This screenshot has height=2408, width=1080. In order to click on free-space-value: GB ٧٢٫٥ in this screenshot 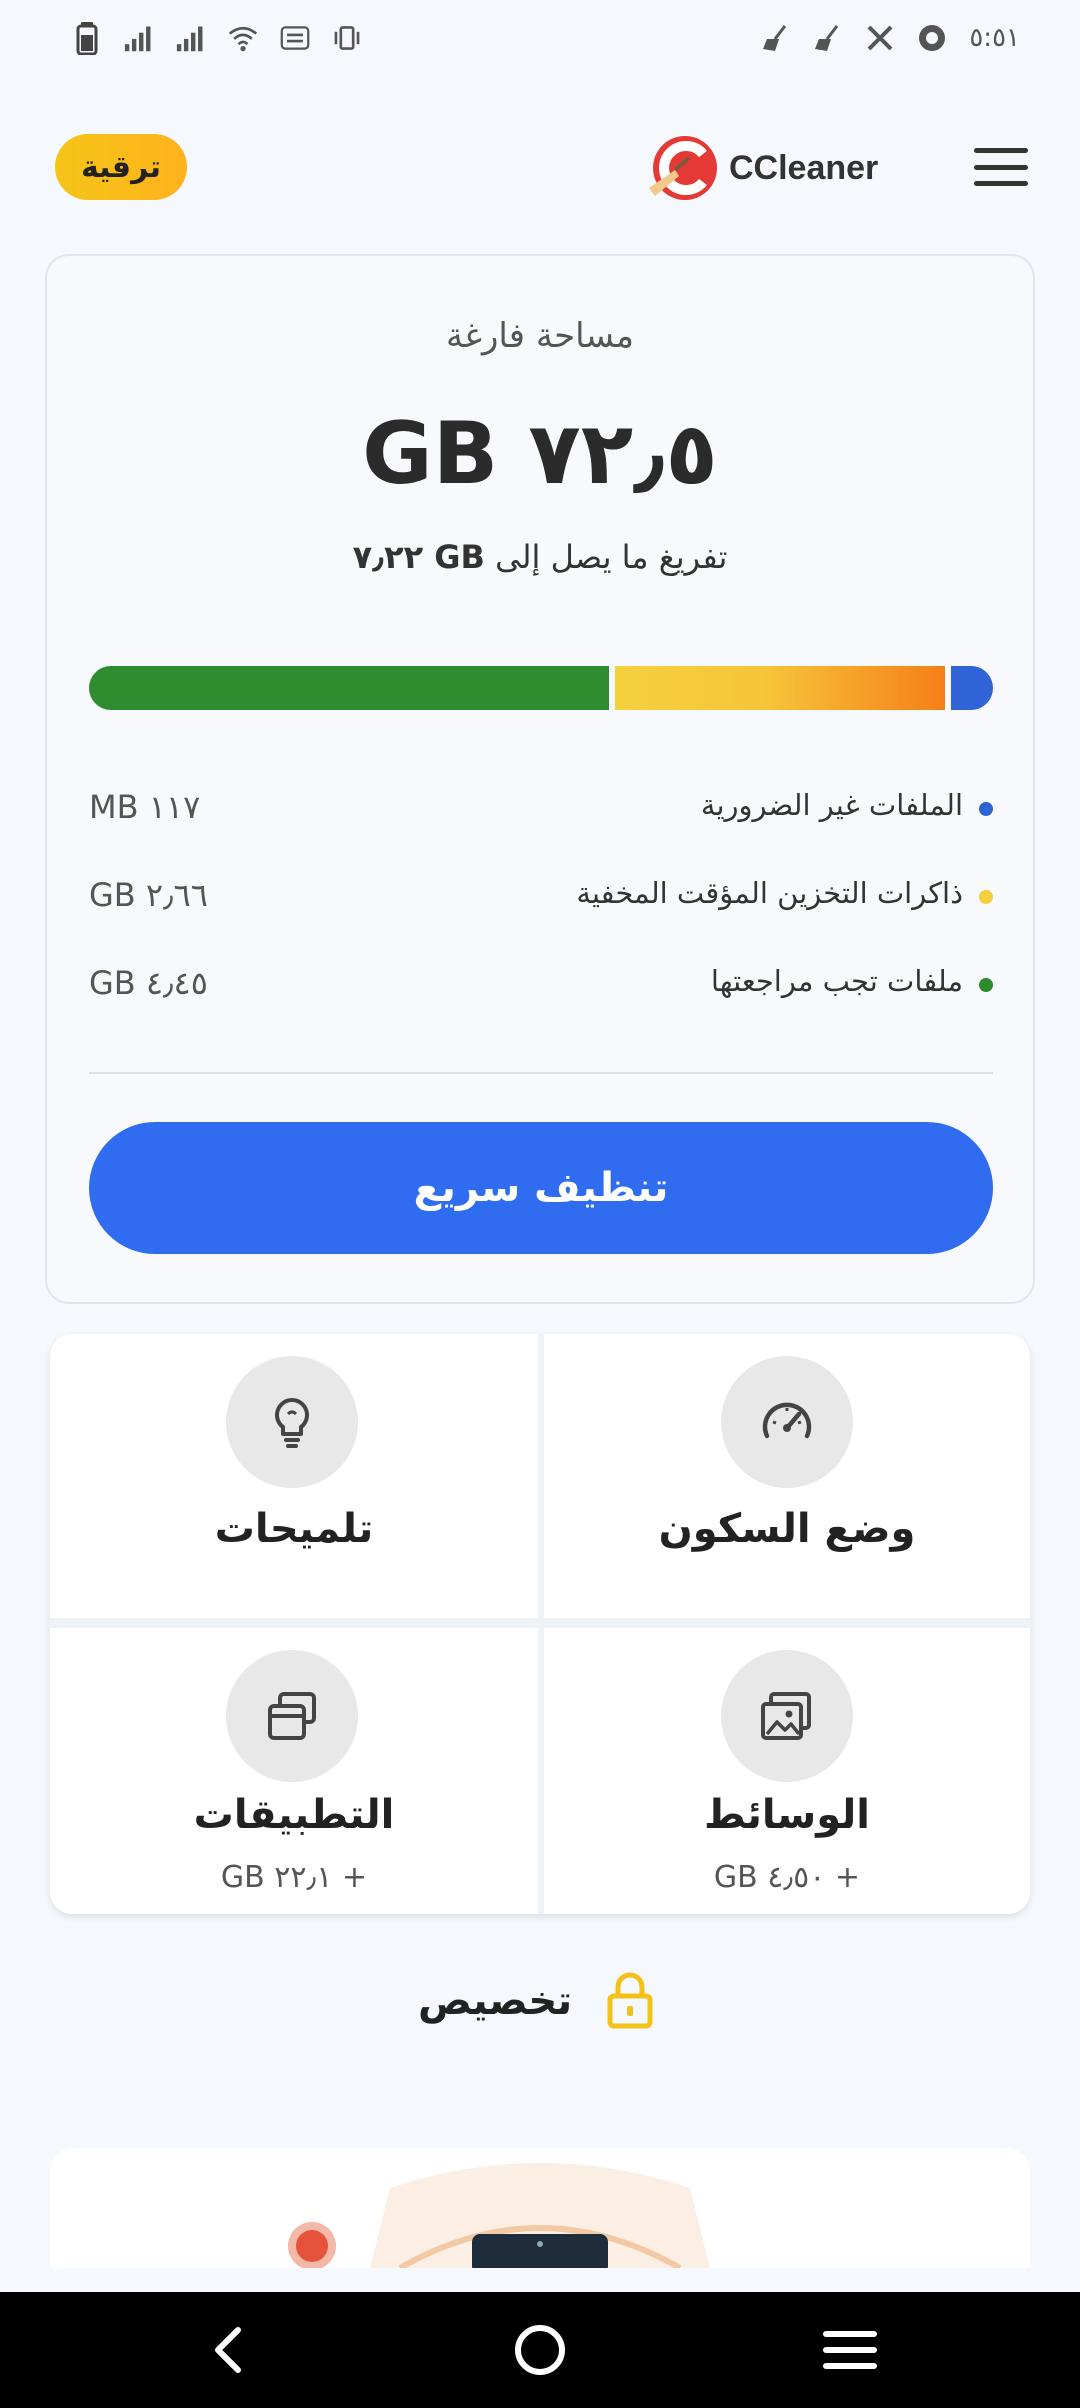, I will do `click(540, 454)`.